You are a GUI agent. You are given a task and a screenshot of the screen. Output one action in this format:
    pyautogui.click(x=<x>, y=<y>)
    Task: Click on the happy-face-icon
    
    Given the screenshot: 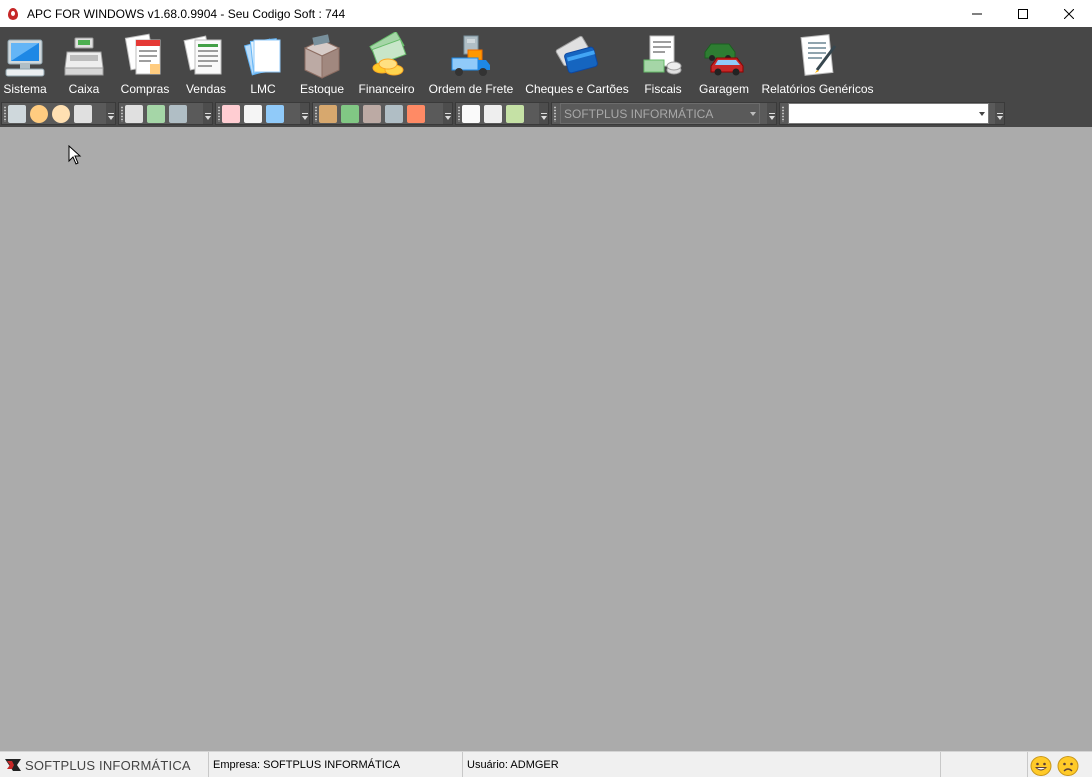 What is the action you would take?
    pyautogui.click(x=1041, y=766)
    